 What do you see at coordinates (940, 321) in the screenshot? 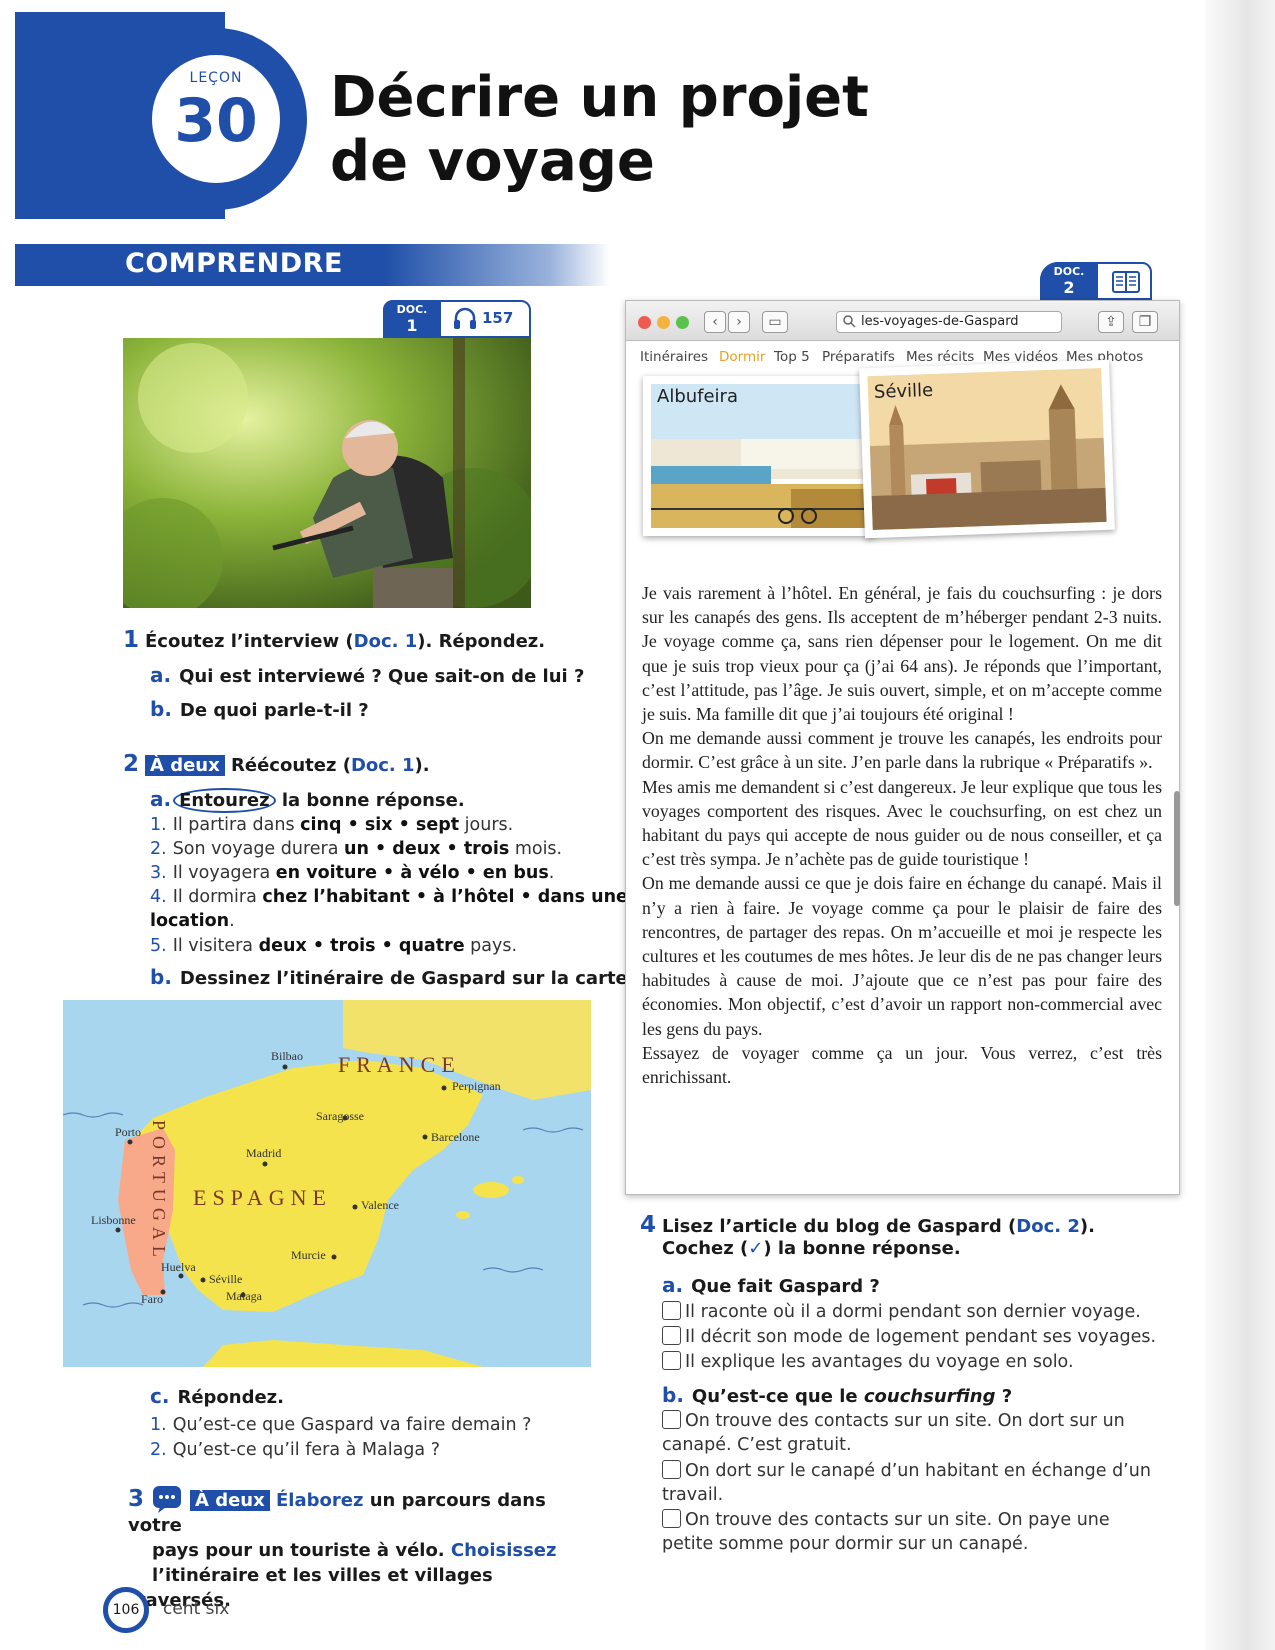
I see `url-text: les-voyages-de-Gaspard` at bounding box center [940, 321].